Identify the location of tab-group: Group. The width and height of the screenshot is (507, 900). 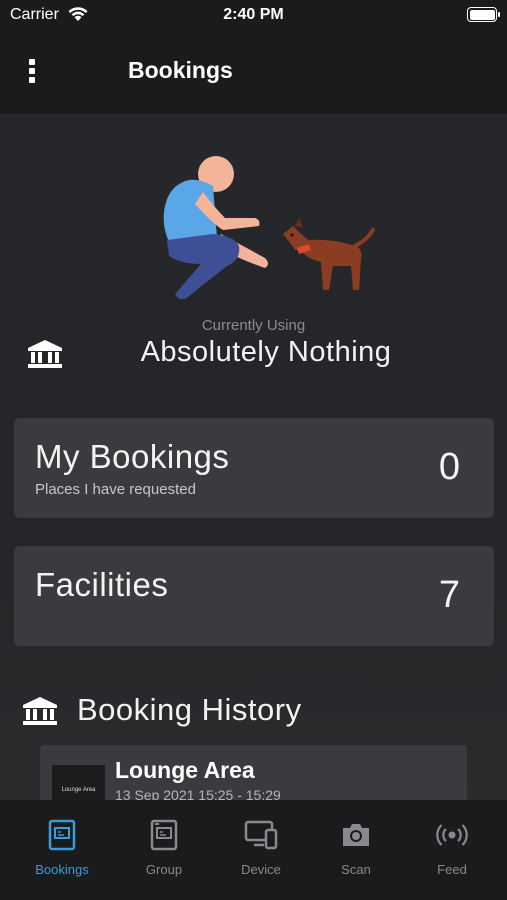
(164, 847).